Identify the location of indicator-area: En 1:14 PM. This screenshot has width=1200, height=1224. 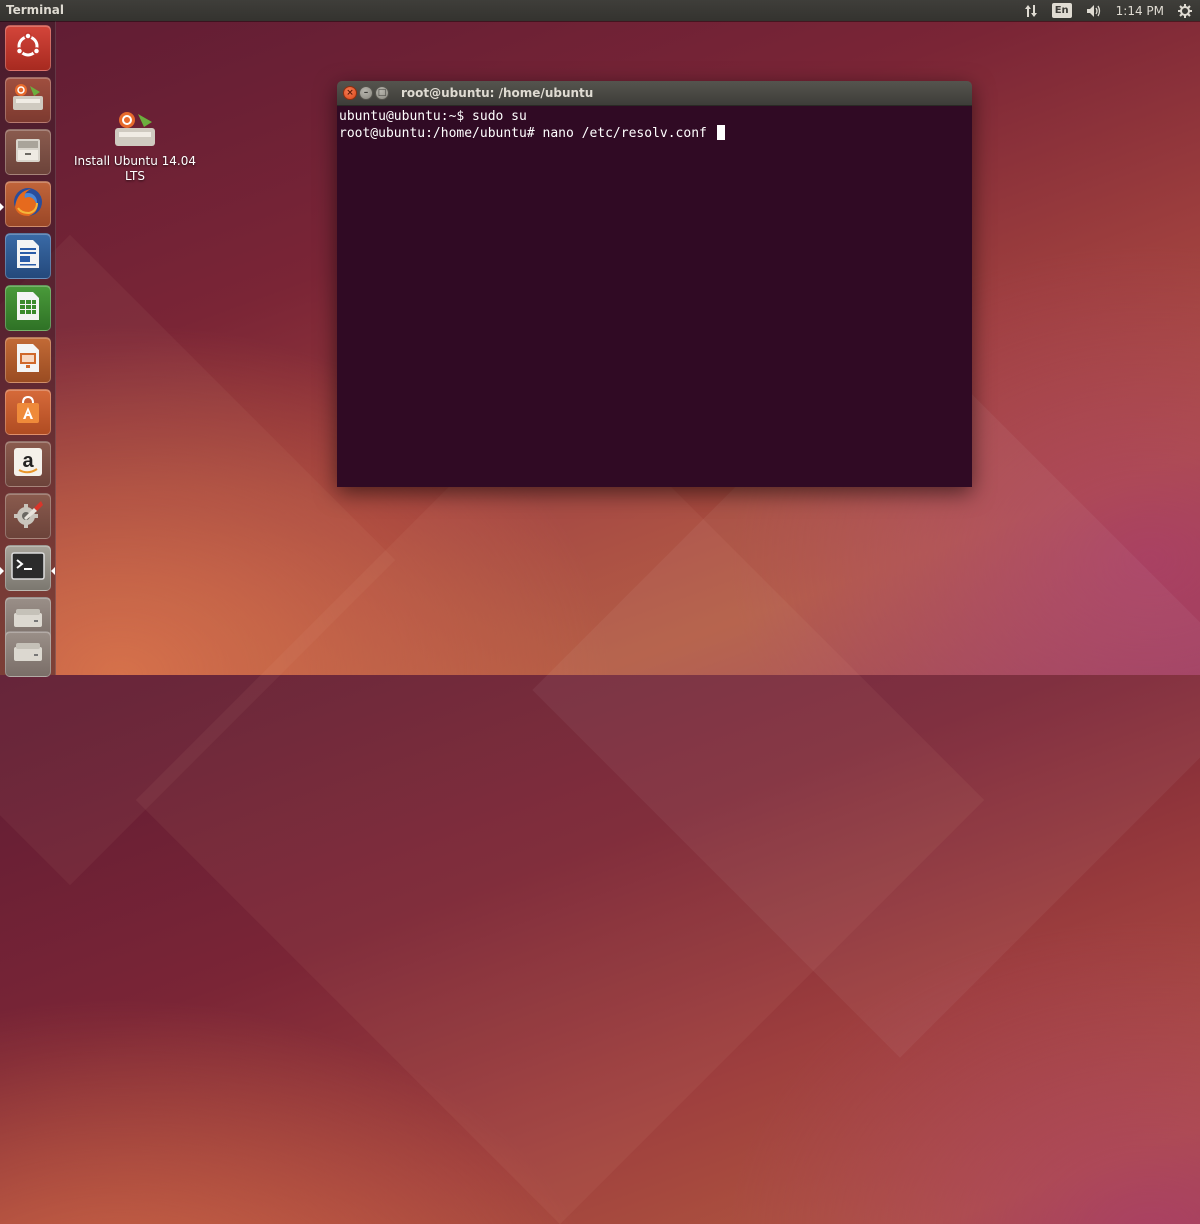
(1108, 10).